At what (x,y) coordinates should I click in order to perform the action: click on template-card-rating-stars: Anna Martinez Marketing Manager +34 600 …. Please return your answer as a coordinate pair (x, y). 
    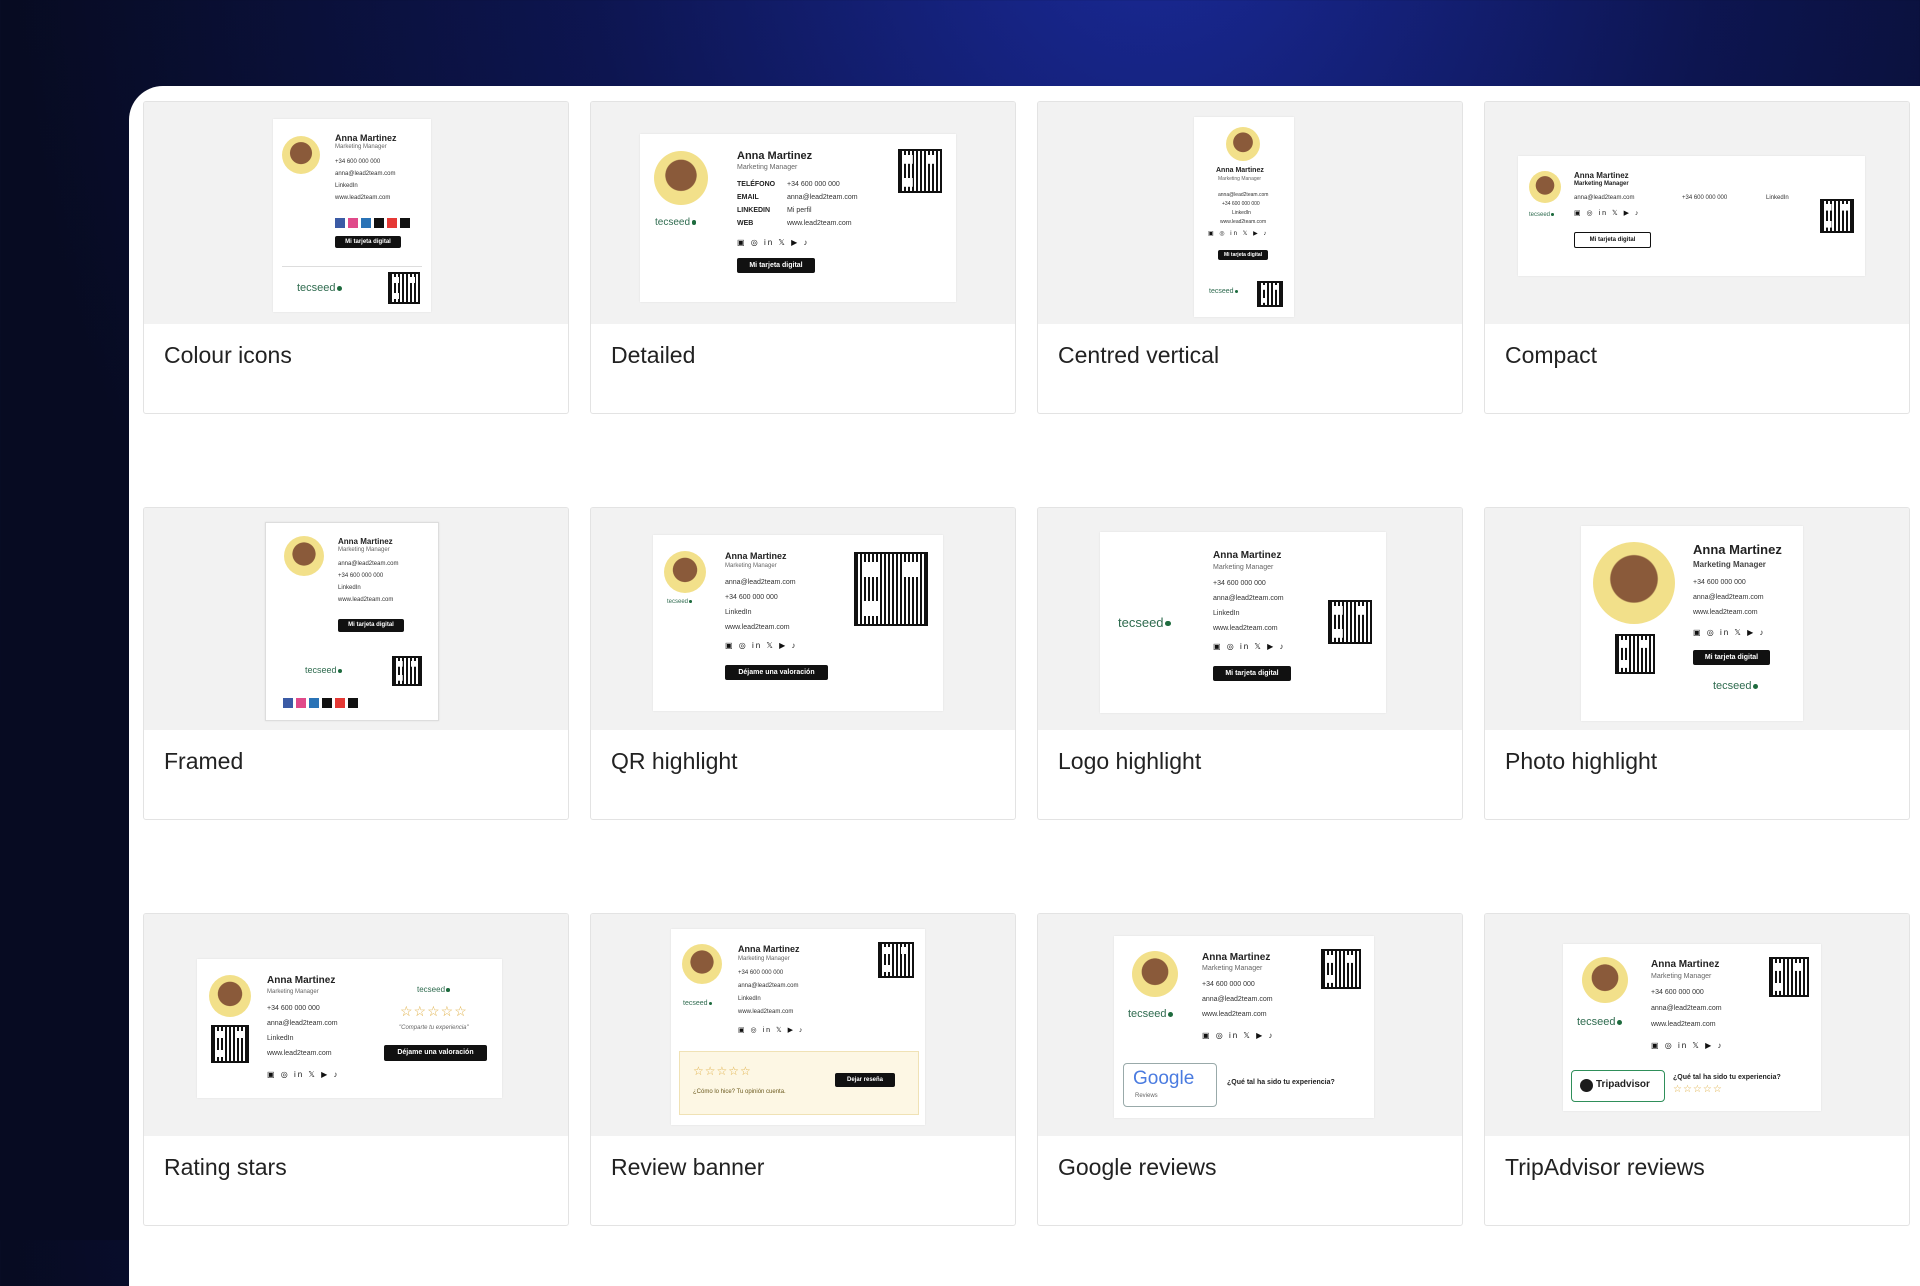
    Looking at the image, I should click on (356, 1069).